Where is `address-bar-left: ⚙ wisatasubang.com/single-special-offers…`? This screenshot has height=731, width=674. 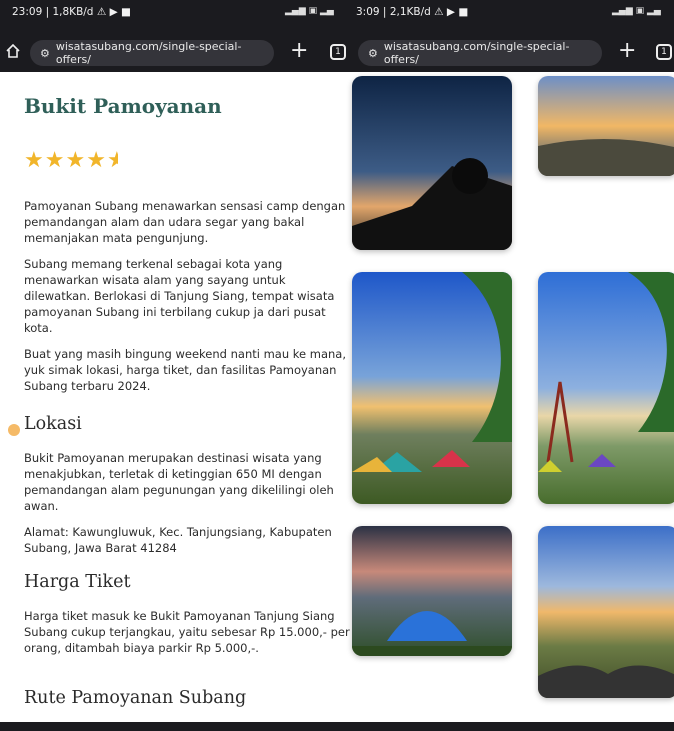
address-bar-left: ⚙ wisatasubang.com/single-special-offers… is located at coordinates (152, 53).